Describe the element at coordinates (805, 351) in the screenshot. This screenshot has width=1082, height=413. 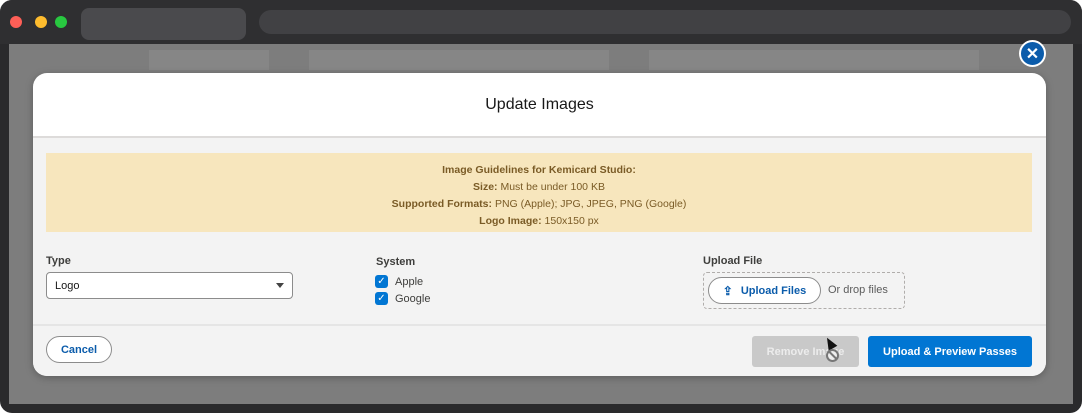
I see `remove-image-button: Remove Image` at that location.